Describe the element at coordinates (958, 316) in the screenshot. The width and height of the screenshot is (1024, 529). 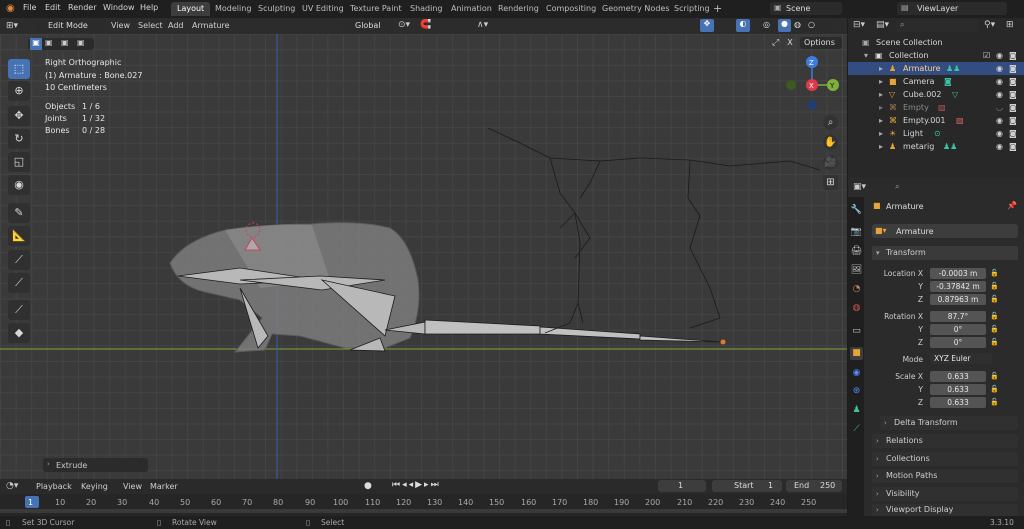
I see `rotation-x-field: 87.7°` at that location.